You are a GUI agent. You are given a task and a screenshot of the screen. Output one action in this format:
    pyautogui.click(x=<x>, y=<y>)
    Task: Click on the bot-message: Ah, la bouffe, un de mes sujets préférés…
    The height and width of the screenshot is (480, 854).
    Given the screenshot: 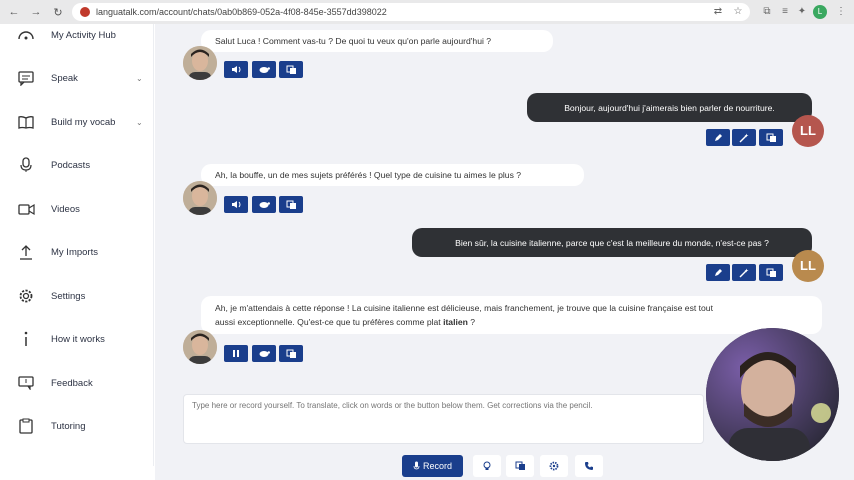 What is the action you would take?
    pyautogui.click(x=392, y=175)
    